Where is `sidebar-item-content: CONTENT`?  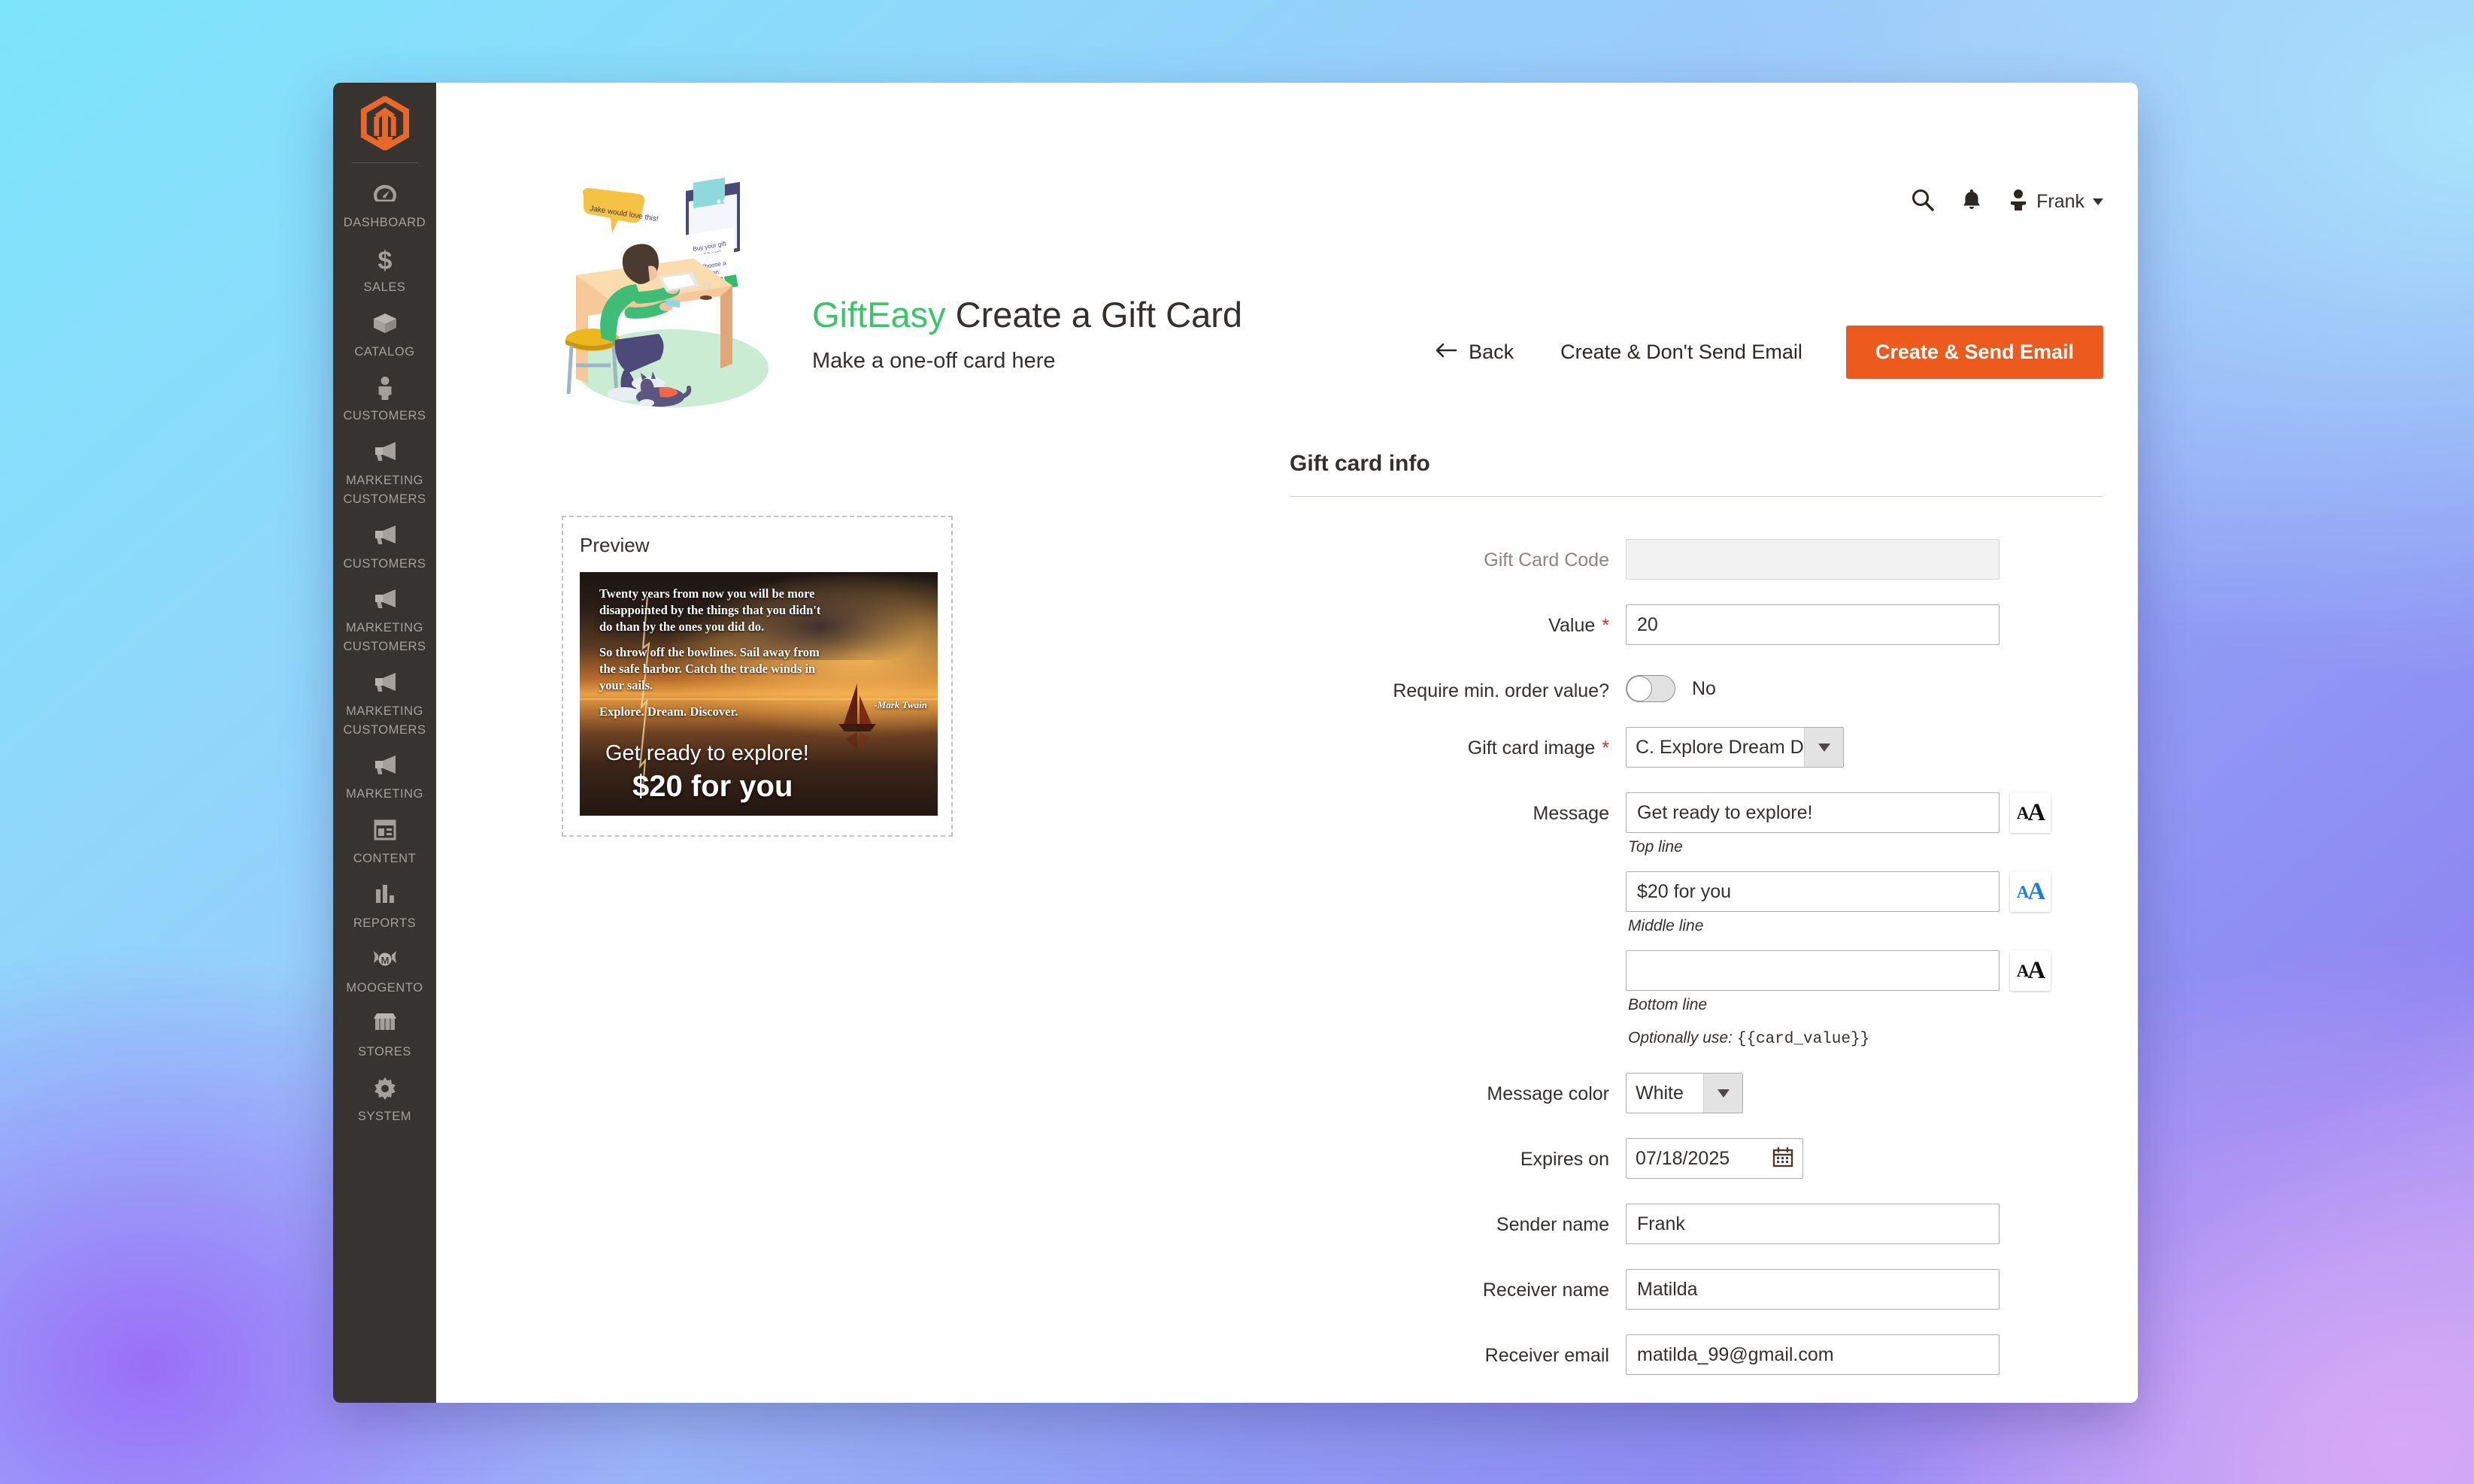
sidebar-item-content: CONTENT is located at coordinates (384, 843).